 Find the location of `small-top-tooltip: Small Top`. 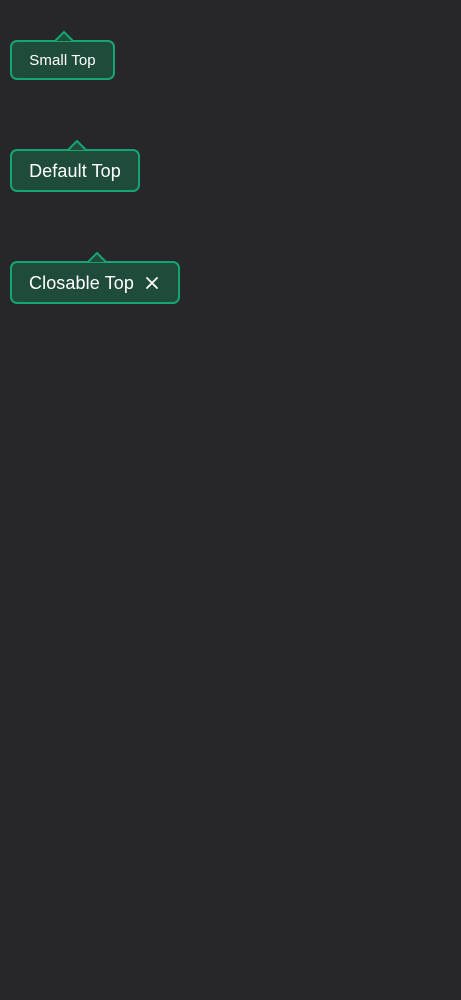

small-top-tooltip: Small Top is located at coordinates (62, 55).